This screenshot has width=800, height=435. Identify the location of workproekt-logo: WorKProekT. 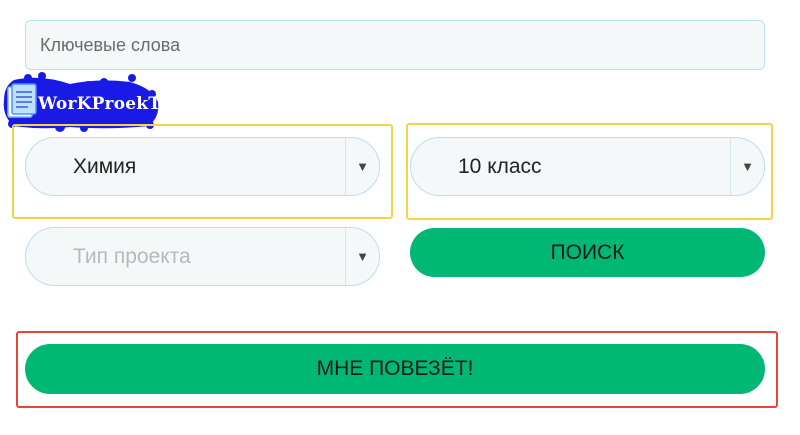
(82, 102).